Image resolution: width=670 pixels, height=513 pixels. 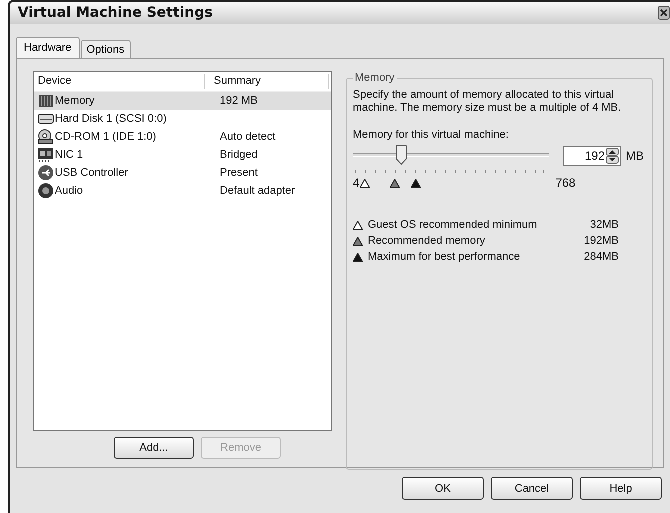 I want to click on device-name: USB Controller, so click(x=91, y=173).